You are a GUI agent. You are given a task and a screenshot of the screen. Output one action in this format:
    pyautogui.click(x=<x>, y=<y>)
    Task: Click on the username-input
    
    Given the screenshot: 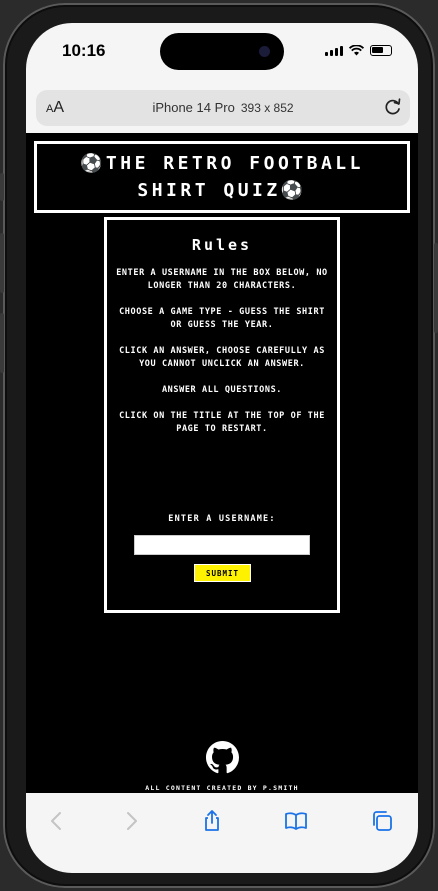 What is the action you would take?
    pyautogui.click(x=222, y=545)
    